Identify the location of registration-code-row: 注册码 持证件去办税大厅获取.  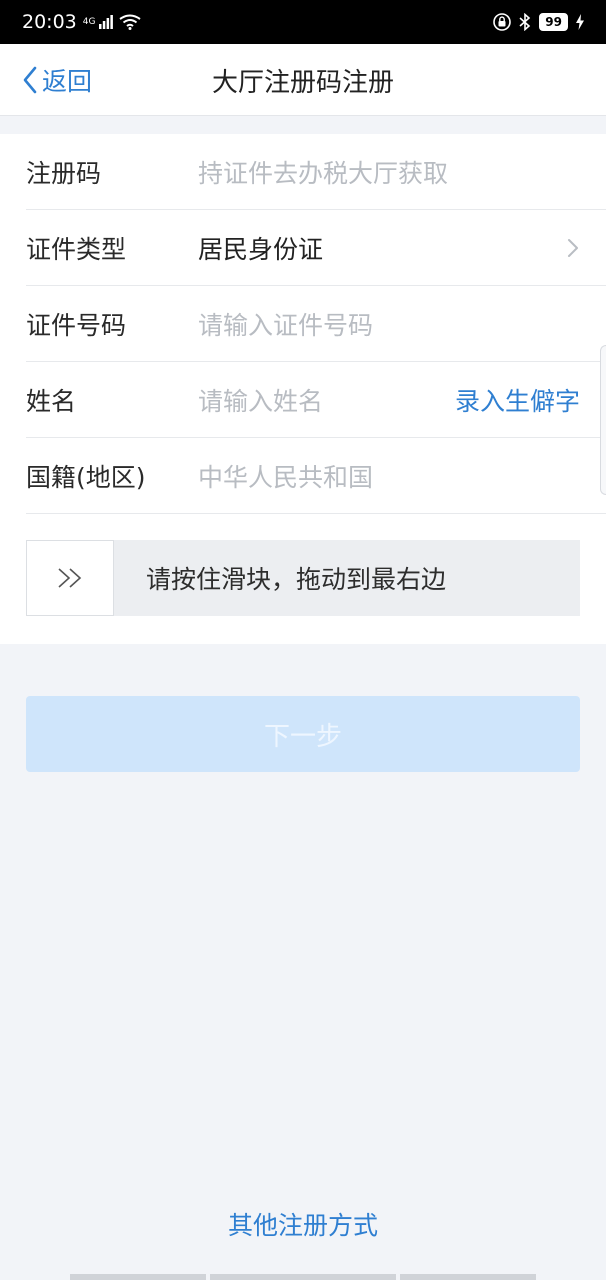
(316, 172).